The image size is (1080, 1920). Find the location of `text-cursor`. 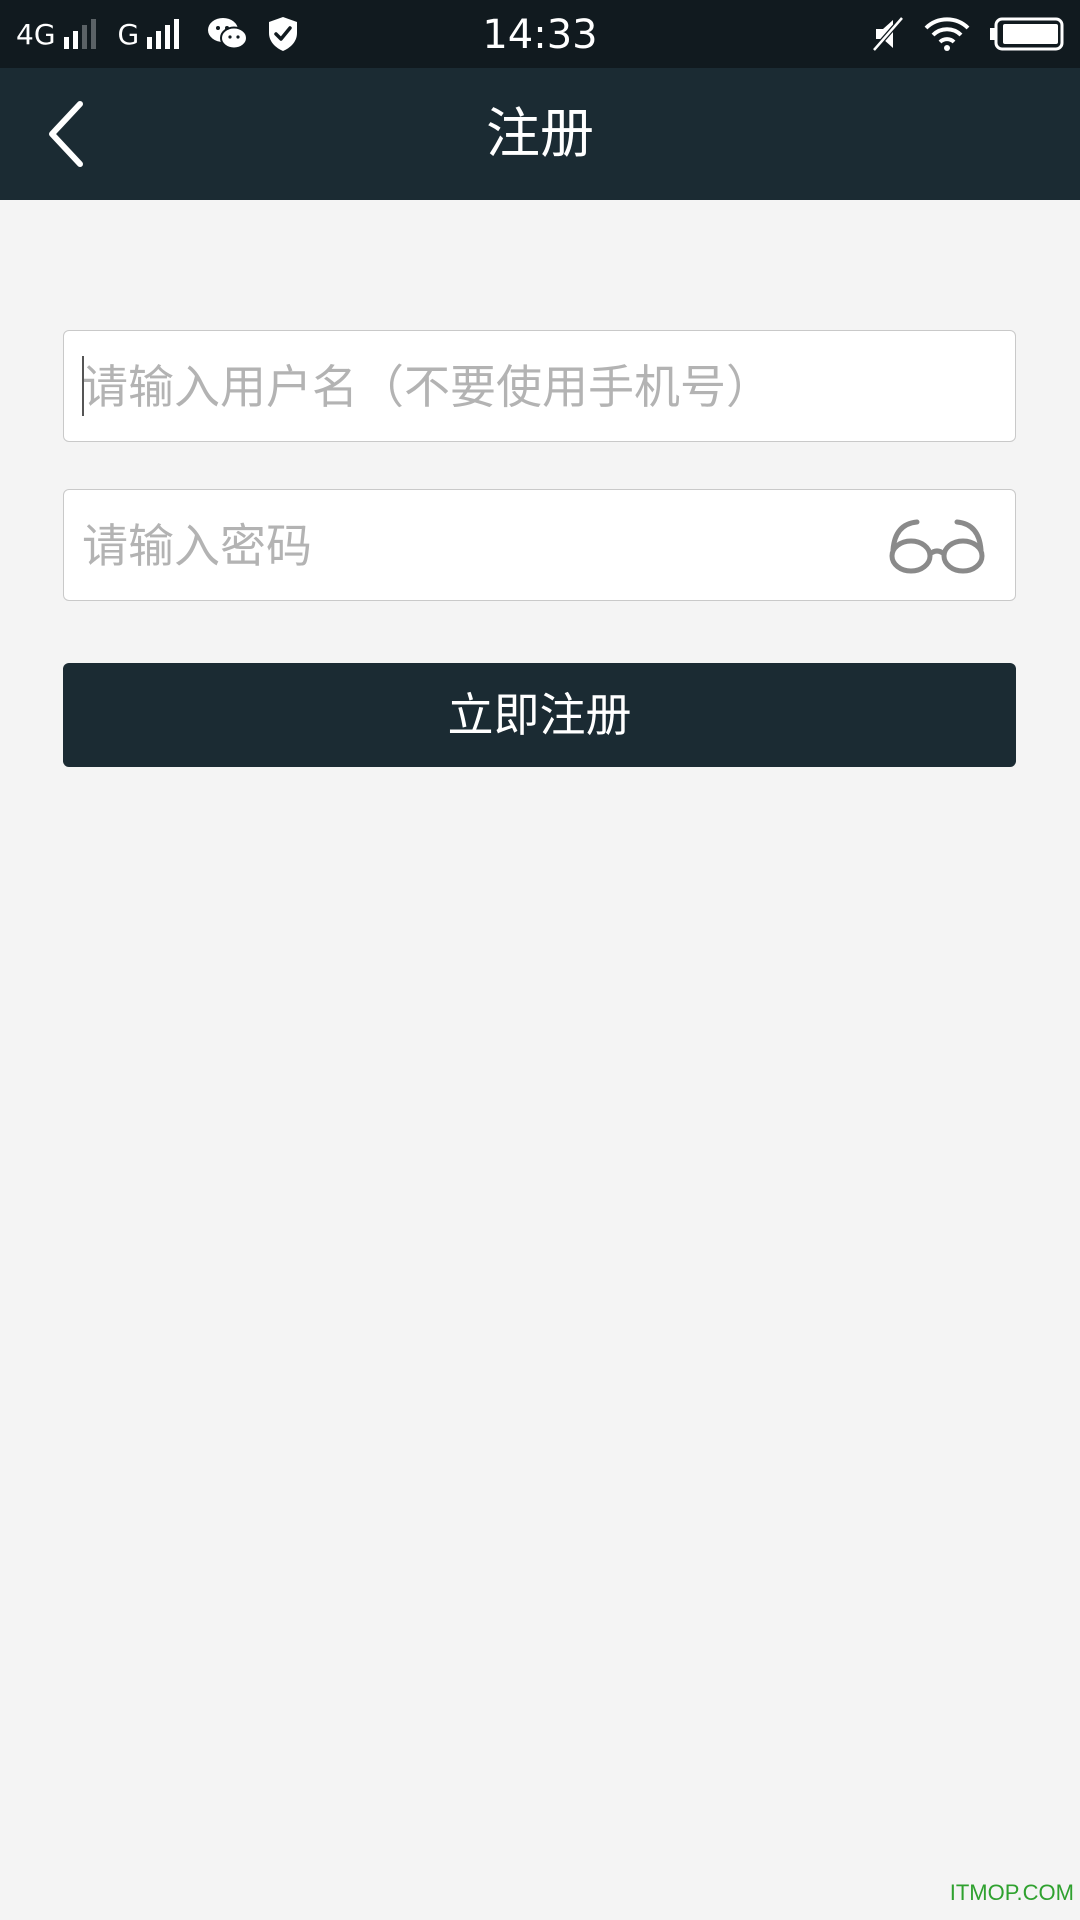

text-cursor is located at coordinates (83, 386).